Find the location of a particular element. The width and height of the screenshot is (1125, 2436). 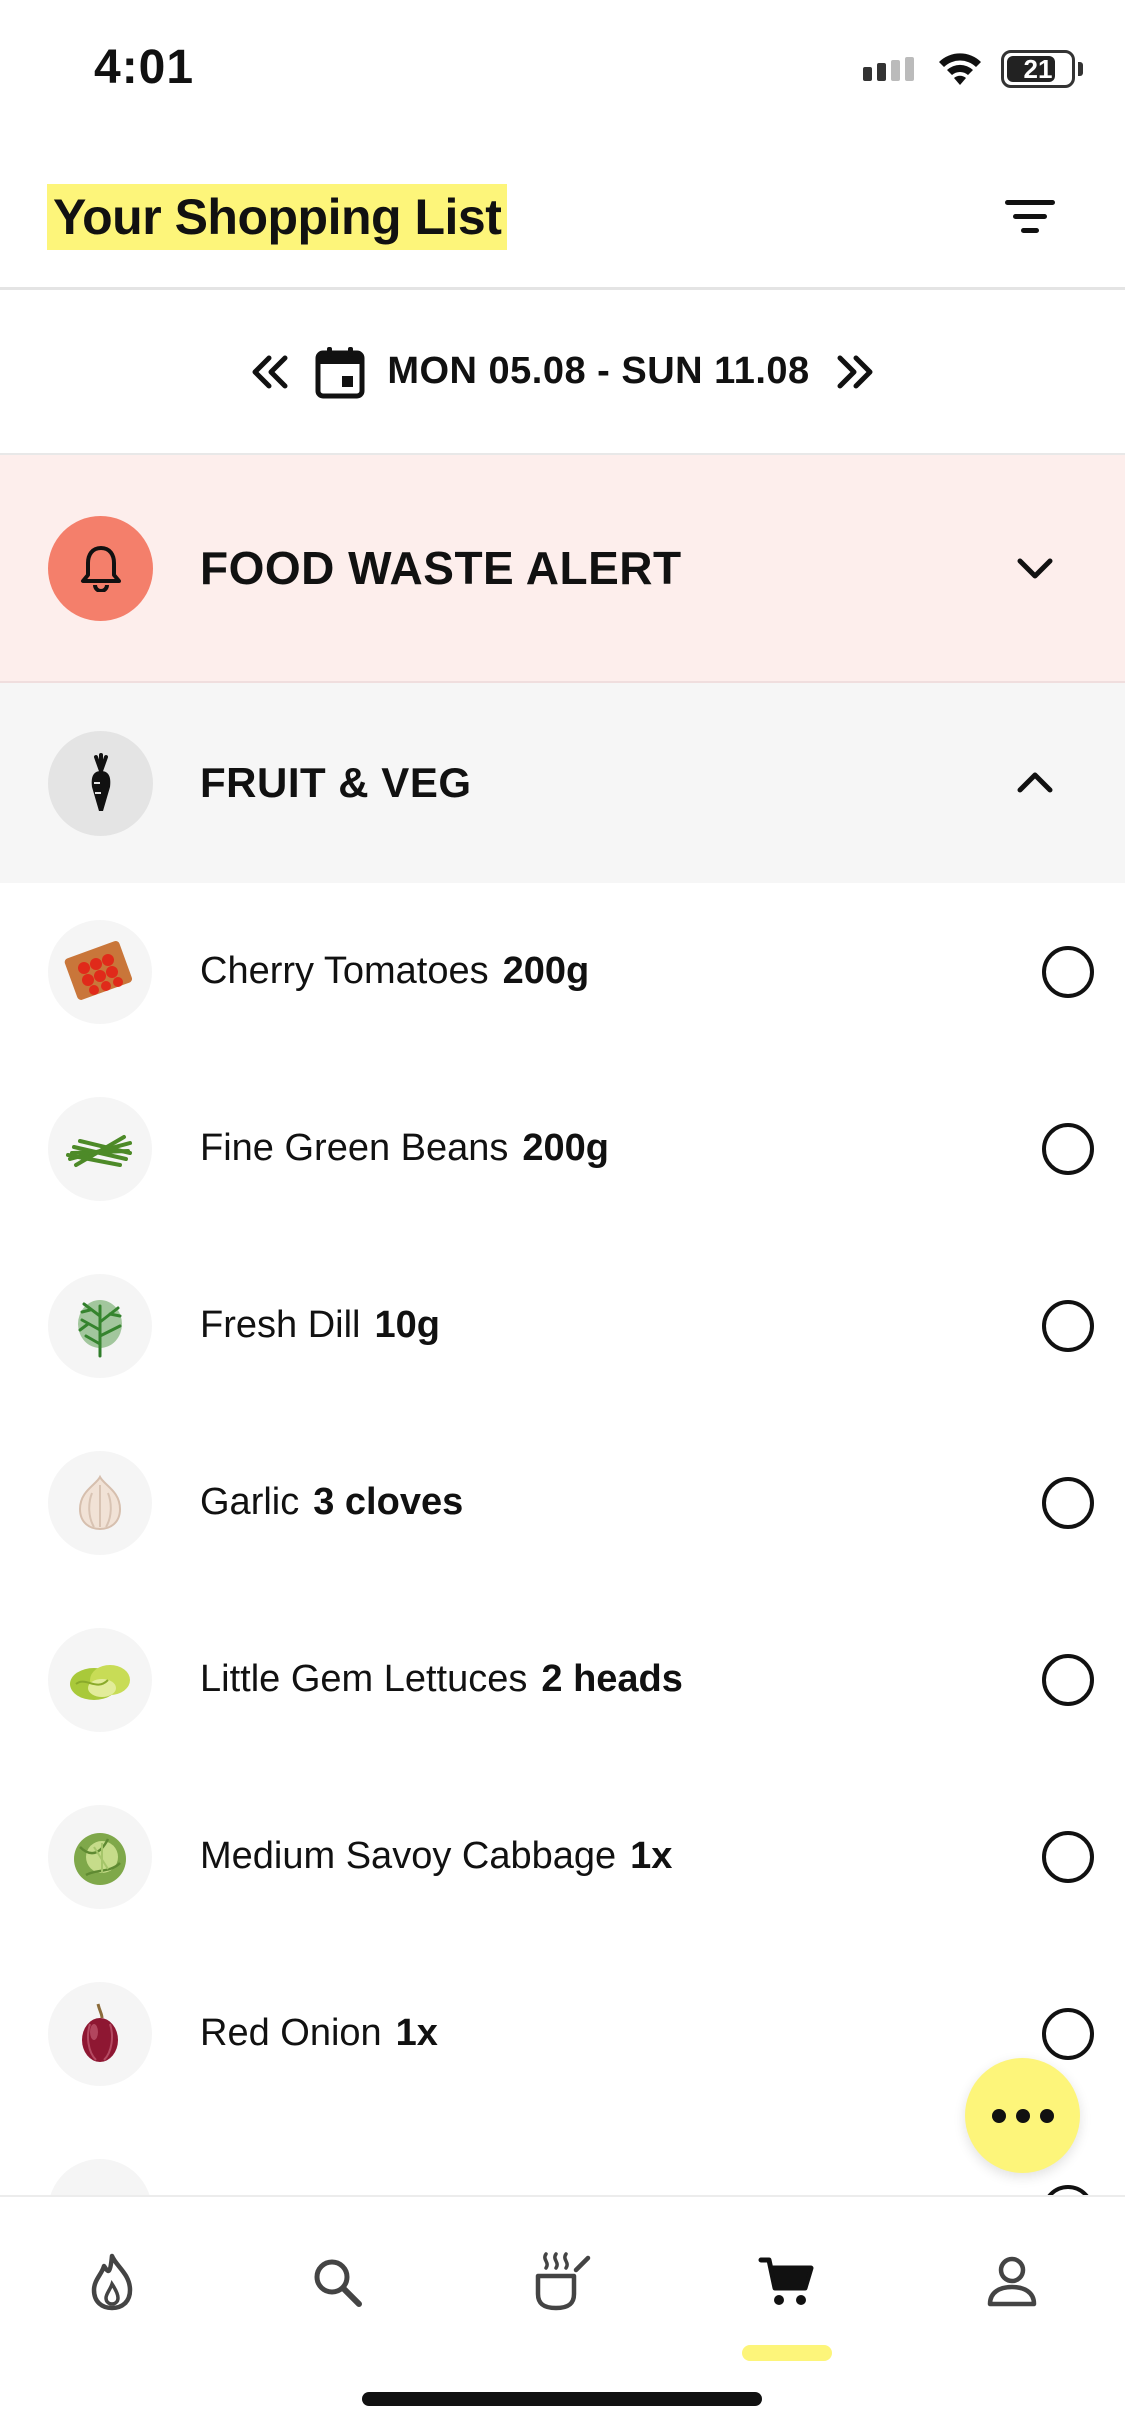

item-name: Fresh Dill is located at coordinates (280, 1325).